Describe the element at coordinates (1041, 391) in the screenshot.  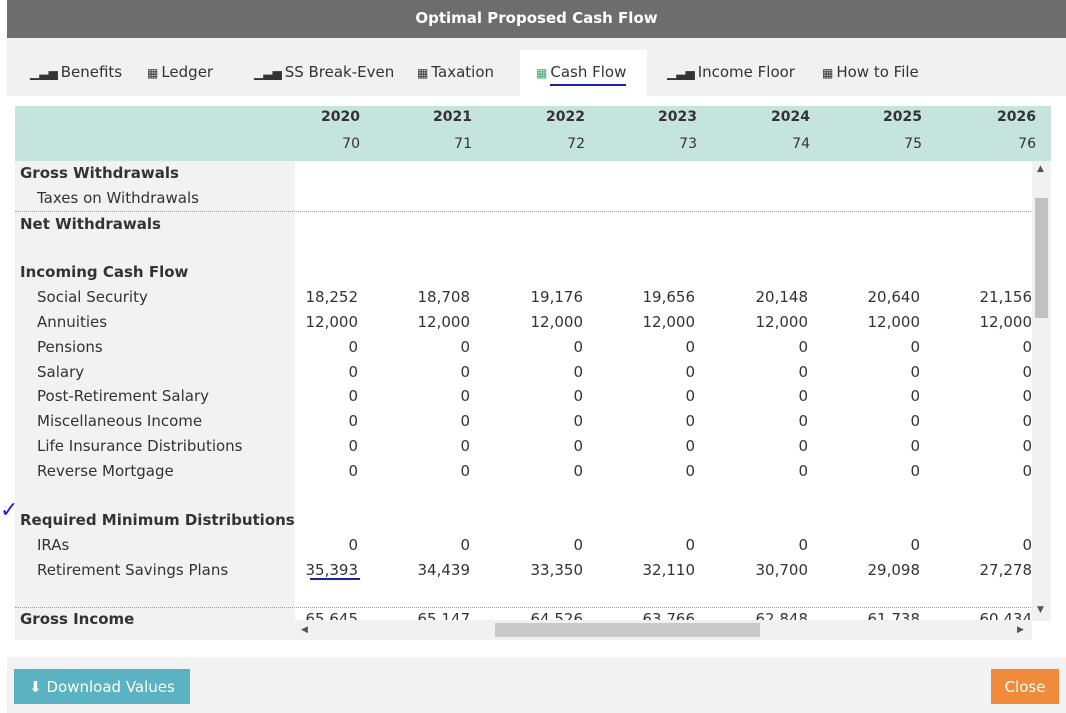
I see `vertical-scrollbar: ▲ ▼` at that location.